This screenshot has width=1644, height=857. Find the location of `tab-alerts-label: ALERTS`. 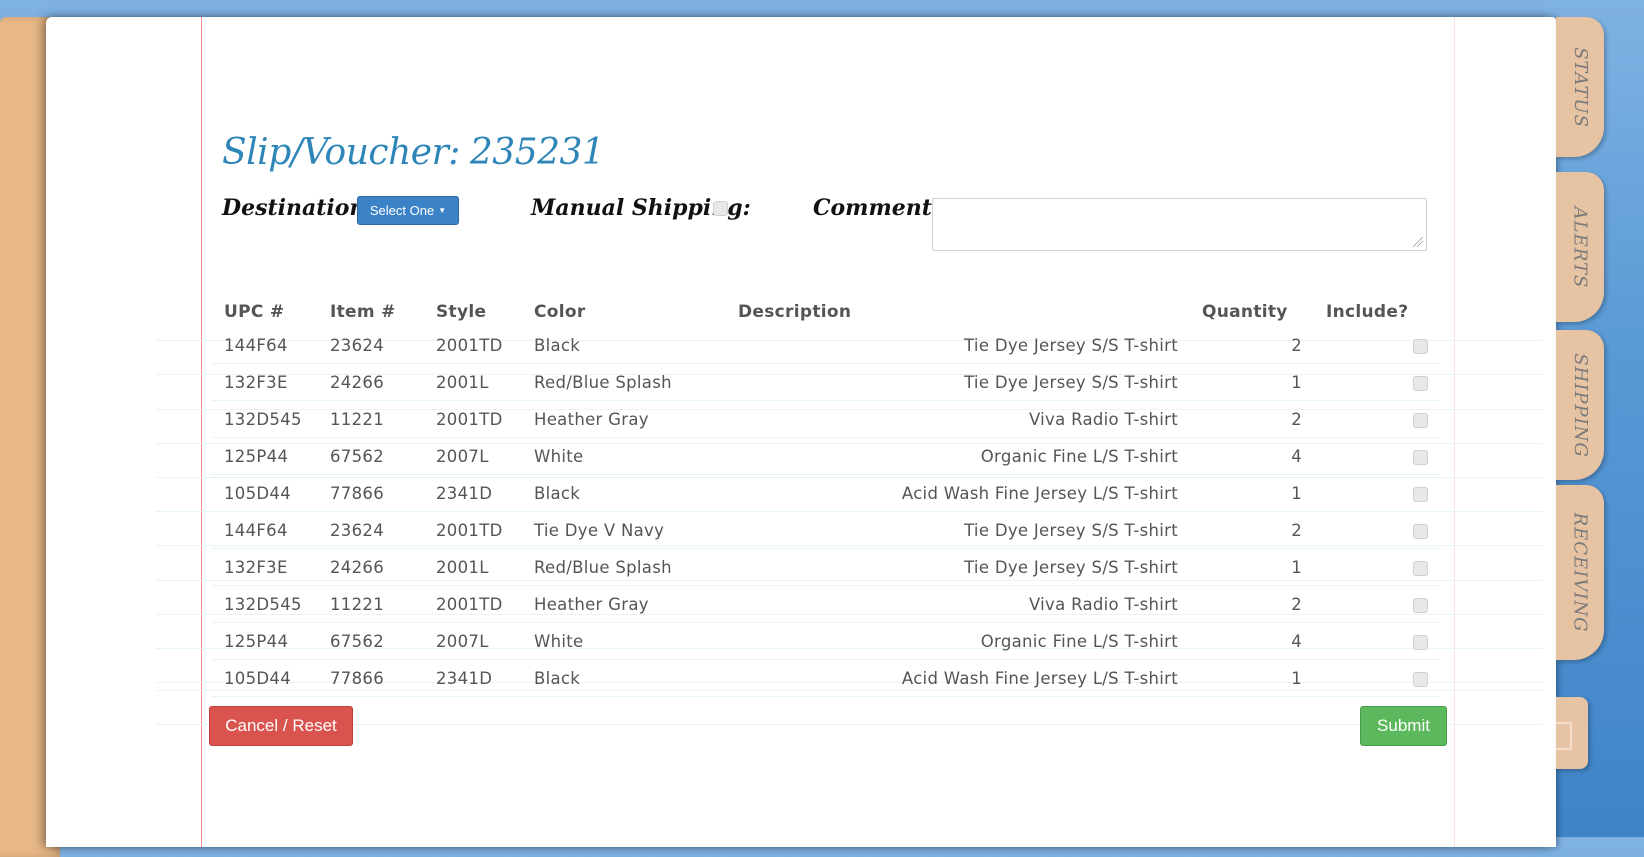

tab-alerts-label: ALERTS is located at coordinates (1580, 247).